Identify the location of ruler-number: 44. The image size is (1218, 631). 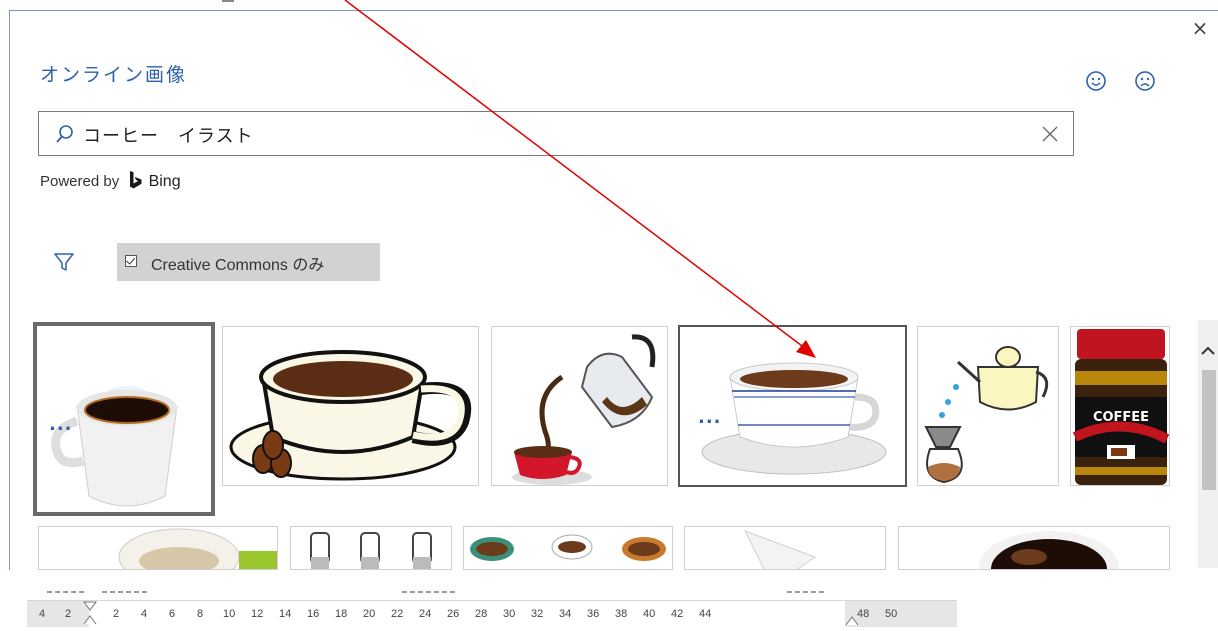
(705, 614).